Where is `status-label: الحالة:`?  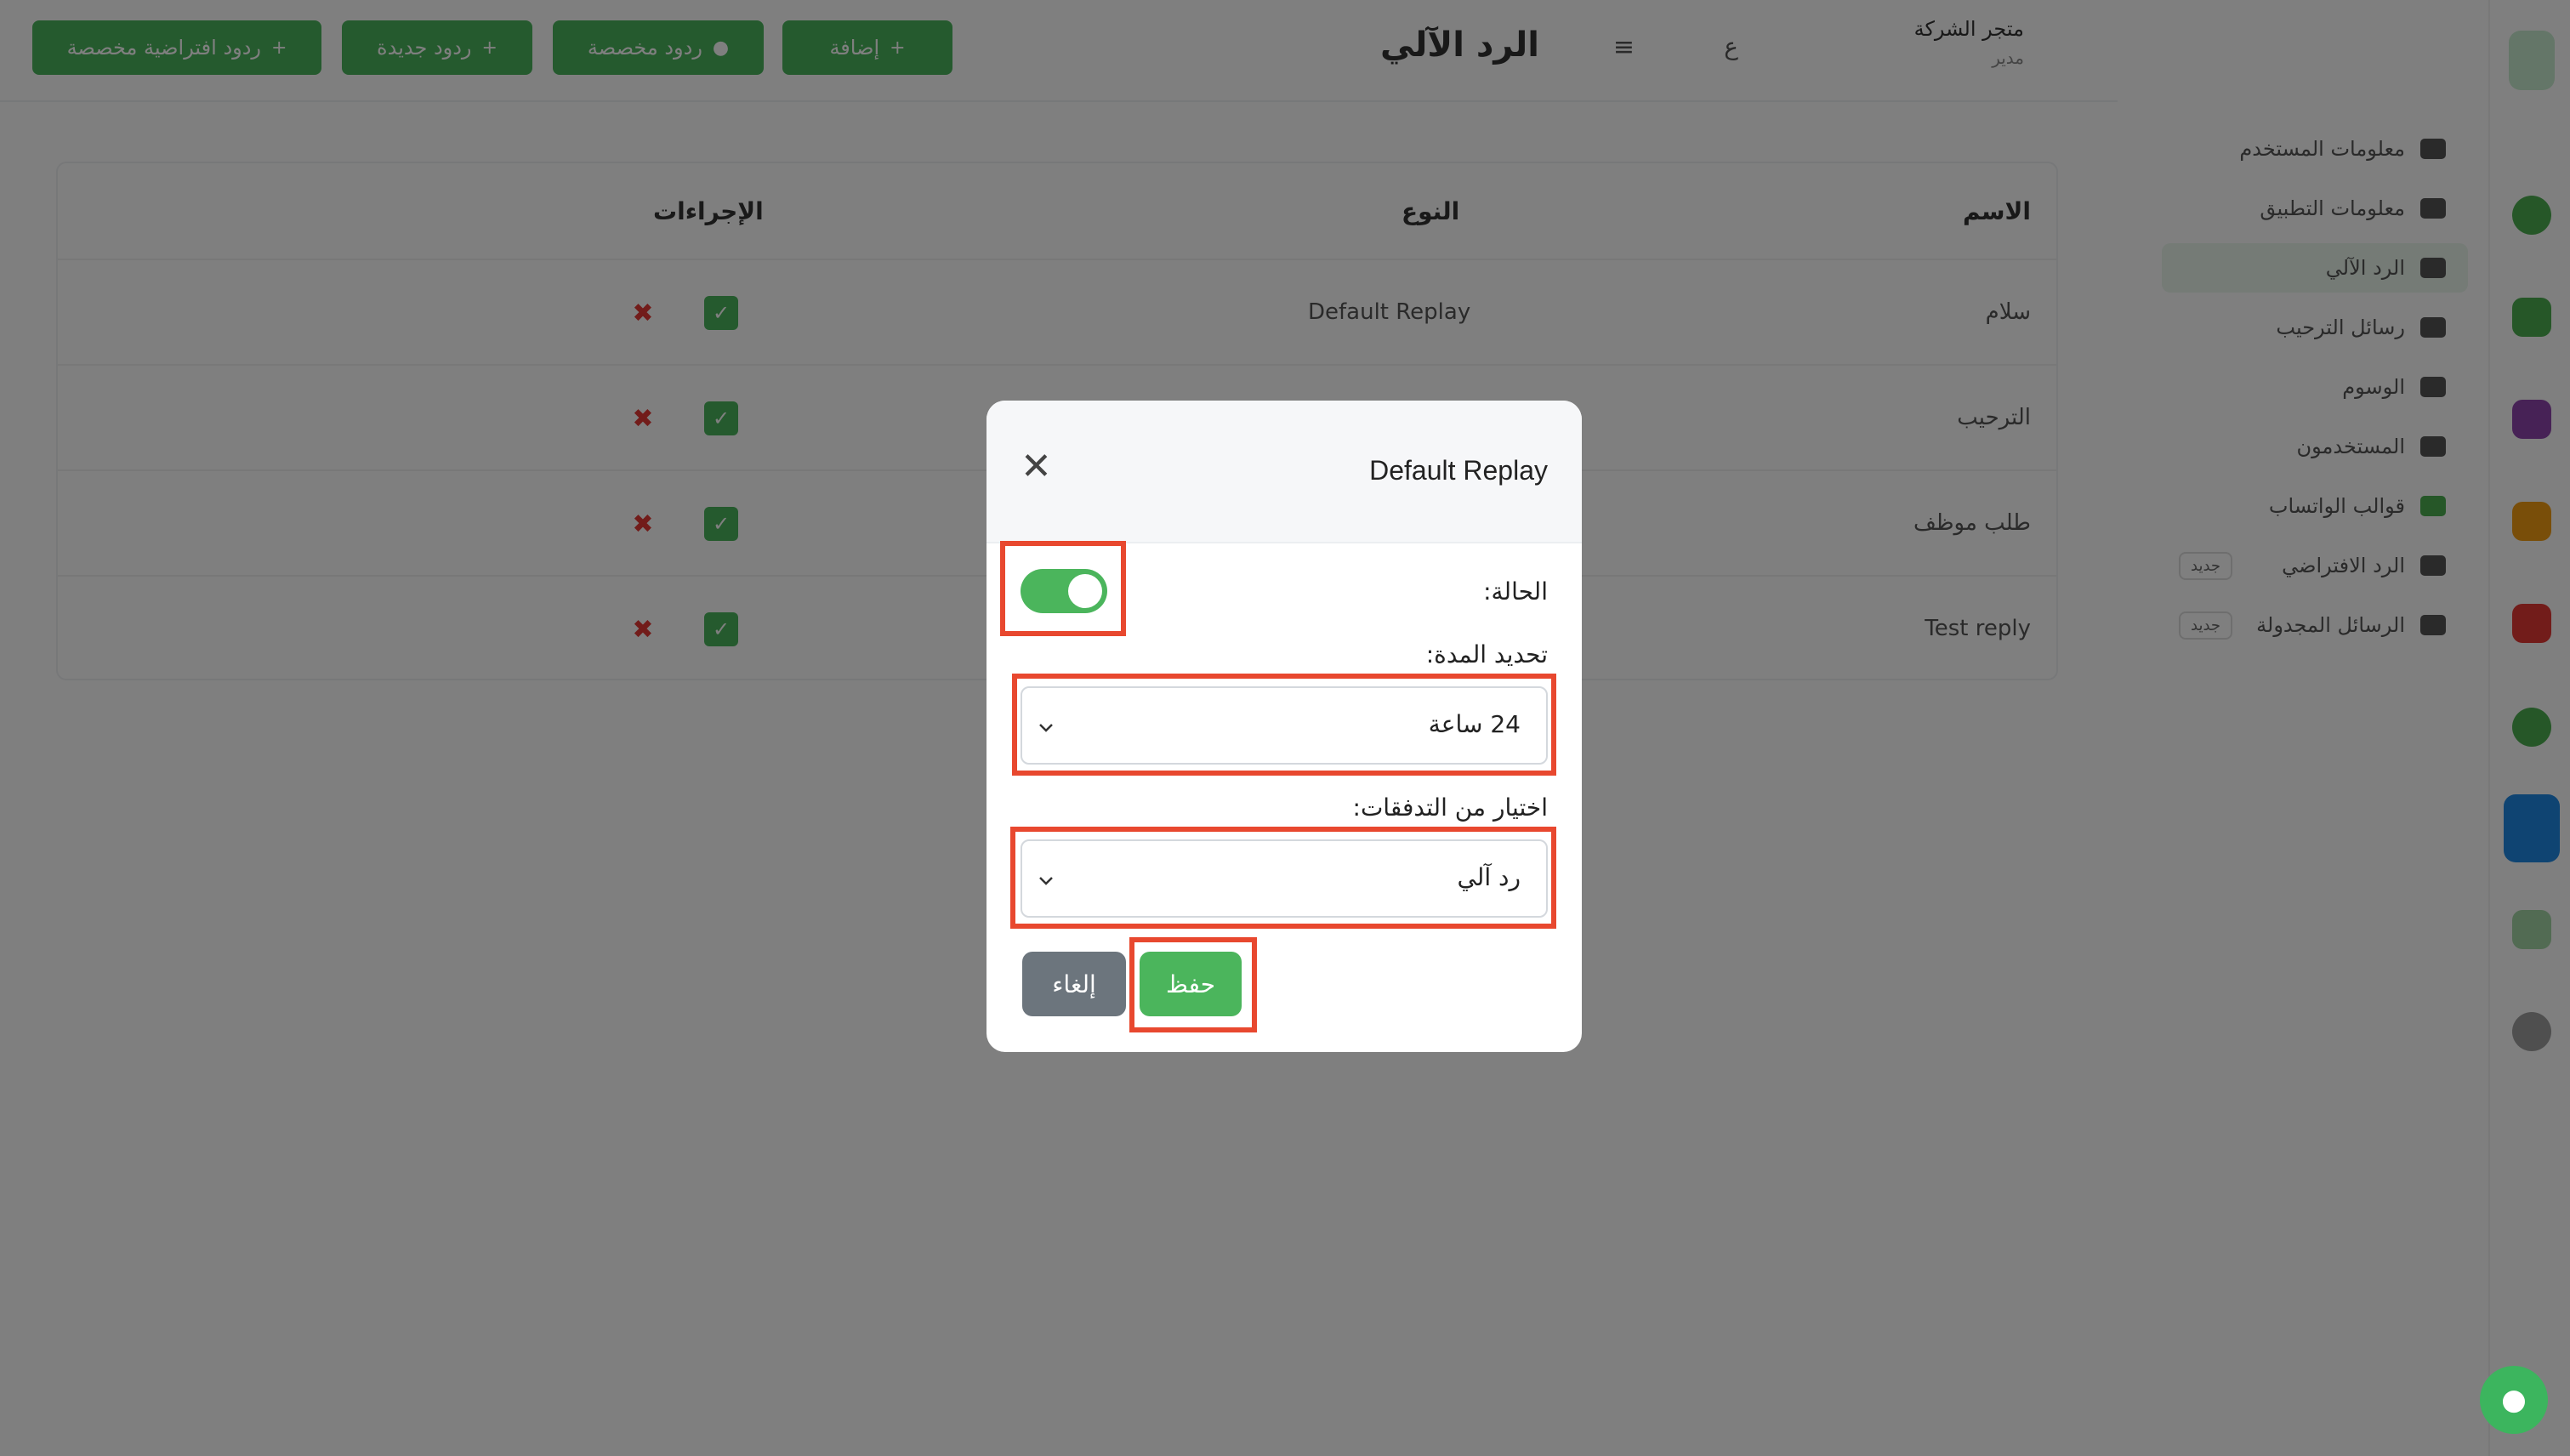
status-label: الحالة: is located at coordinates (1516, 591).